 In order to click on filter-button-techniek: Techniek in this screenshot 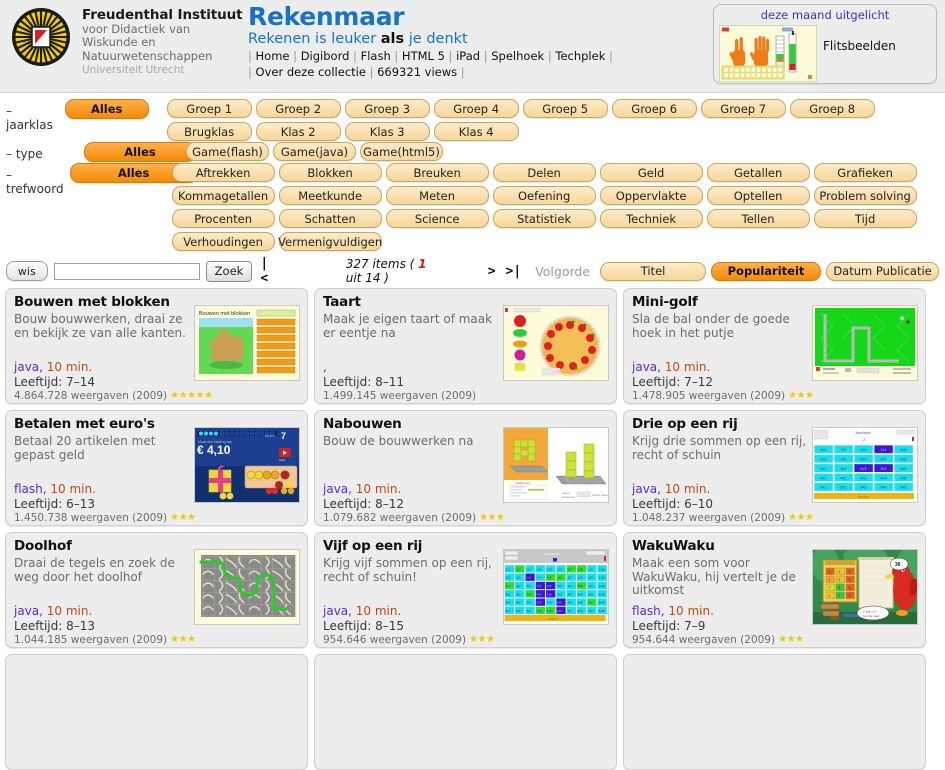, I will do `click(651, 218)`.